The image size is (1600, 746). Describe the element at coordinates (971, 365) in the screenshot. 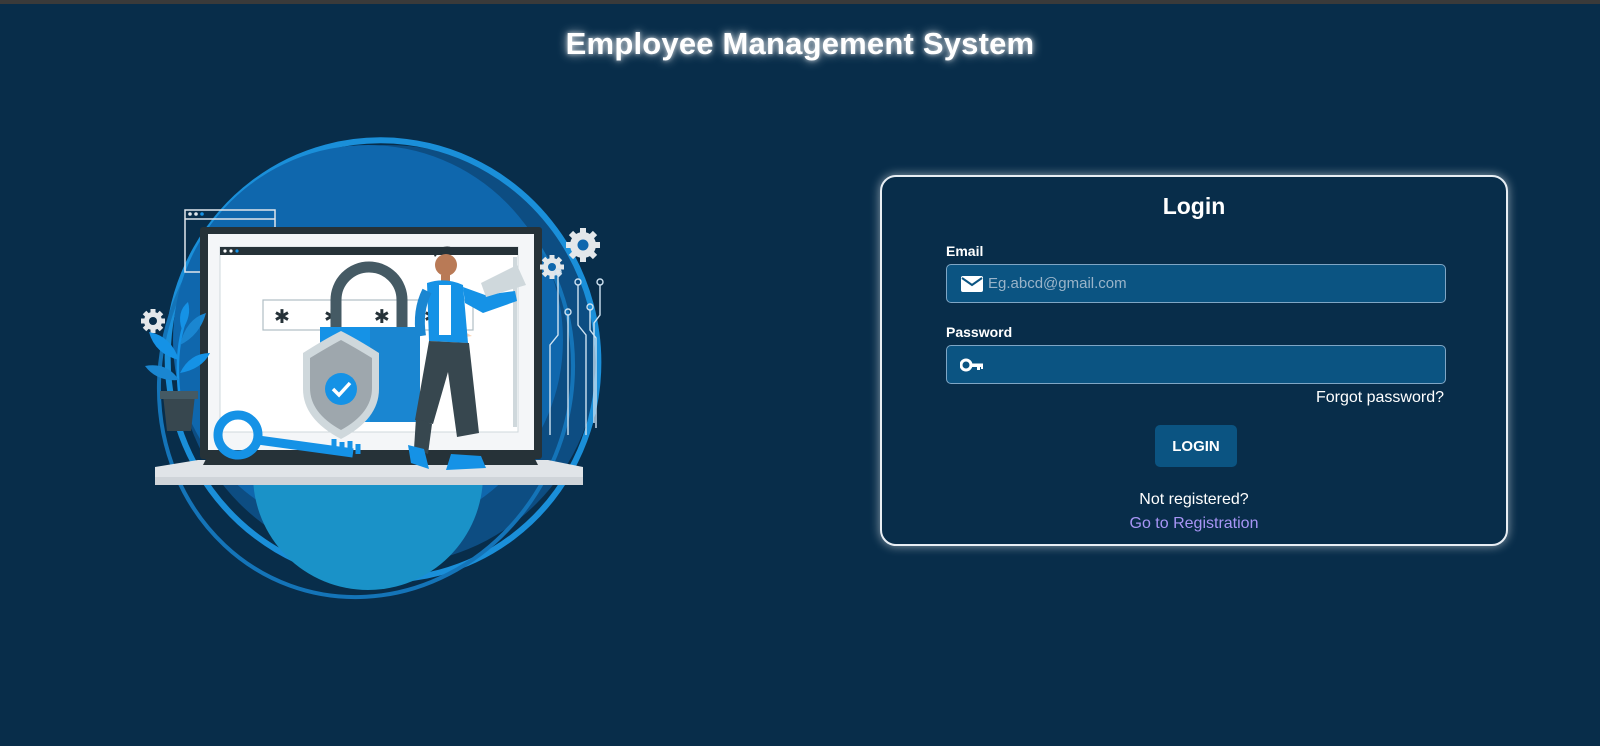

I see `key-icon` at that location.